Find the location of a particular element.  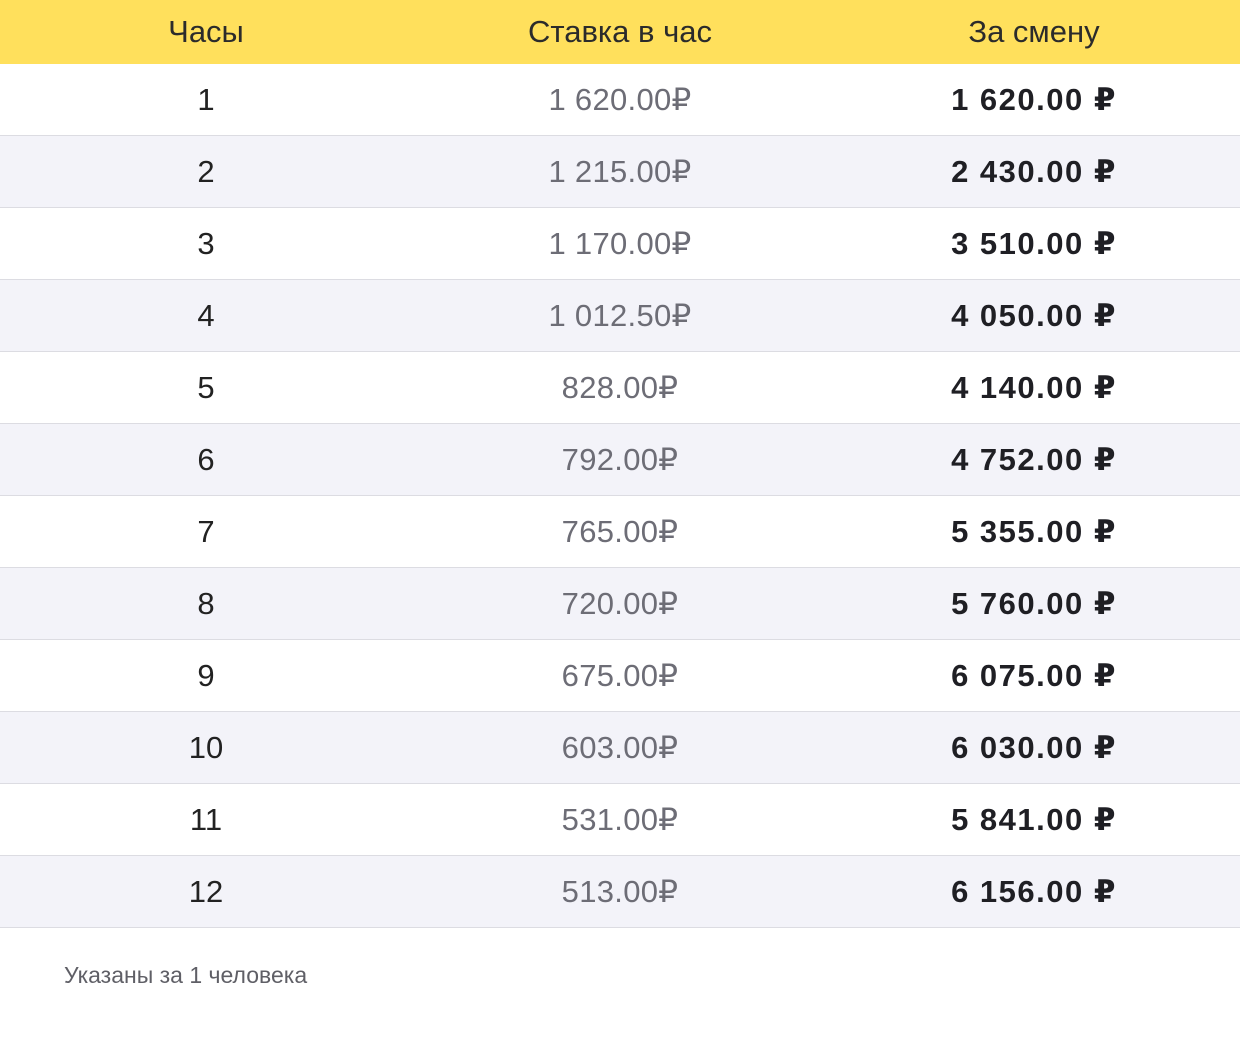

rate-per-hour-cell: 765.00₽ is located at coordinates (620, 531).